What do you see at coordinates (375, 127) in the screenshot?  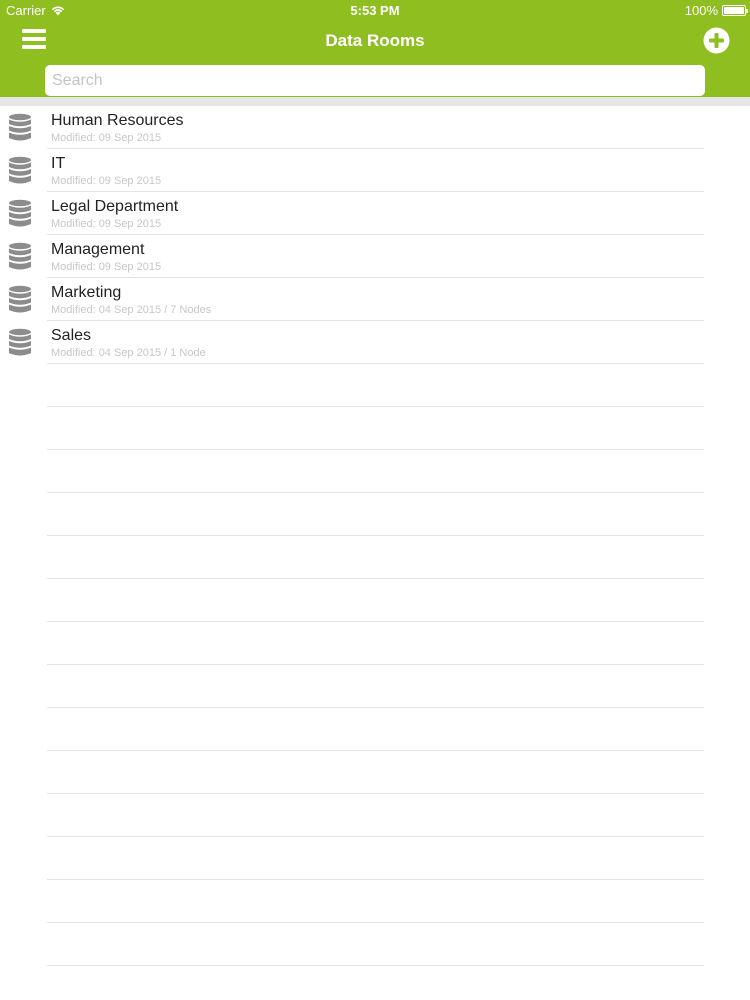 I see `data-room-item: Human Resources Modified: 09 Sep 2015` at bounding box center [375, 127].